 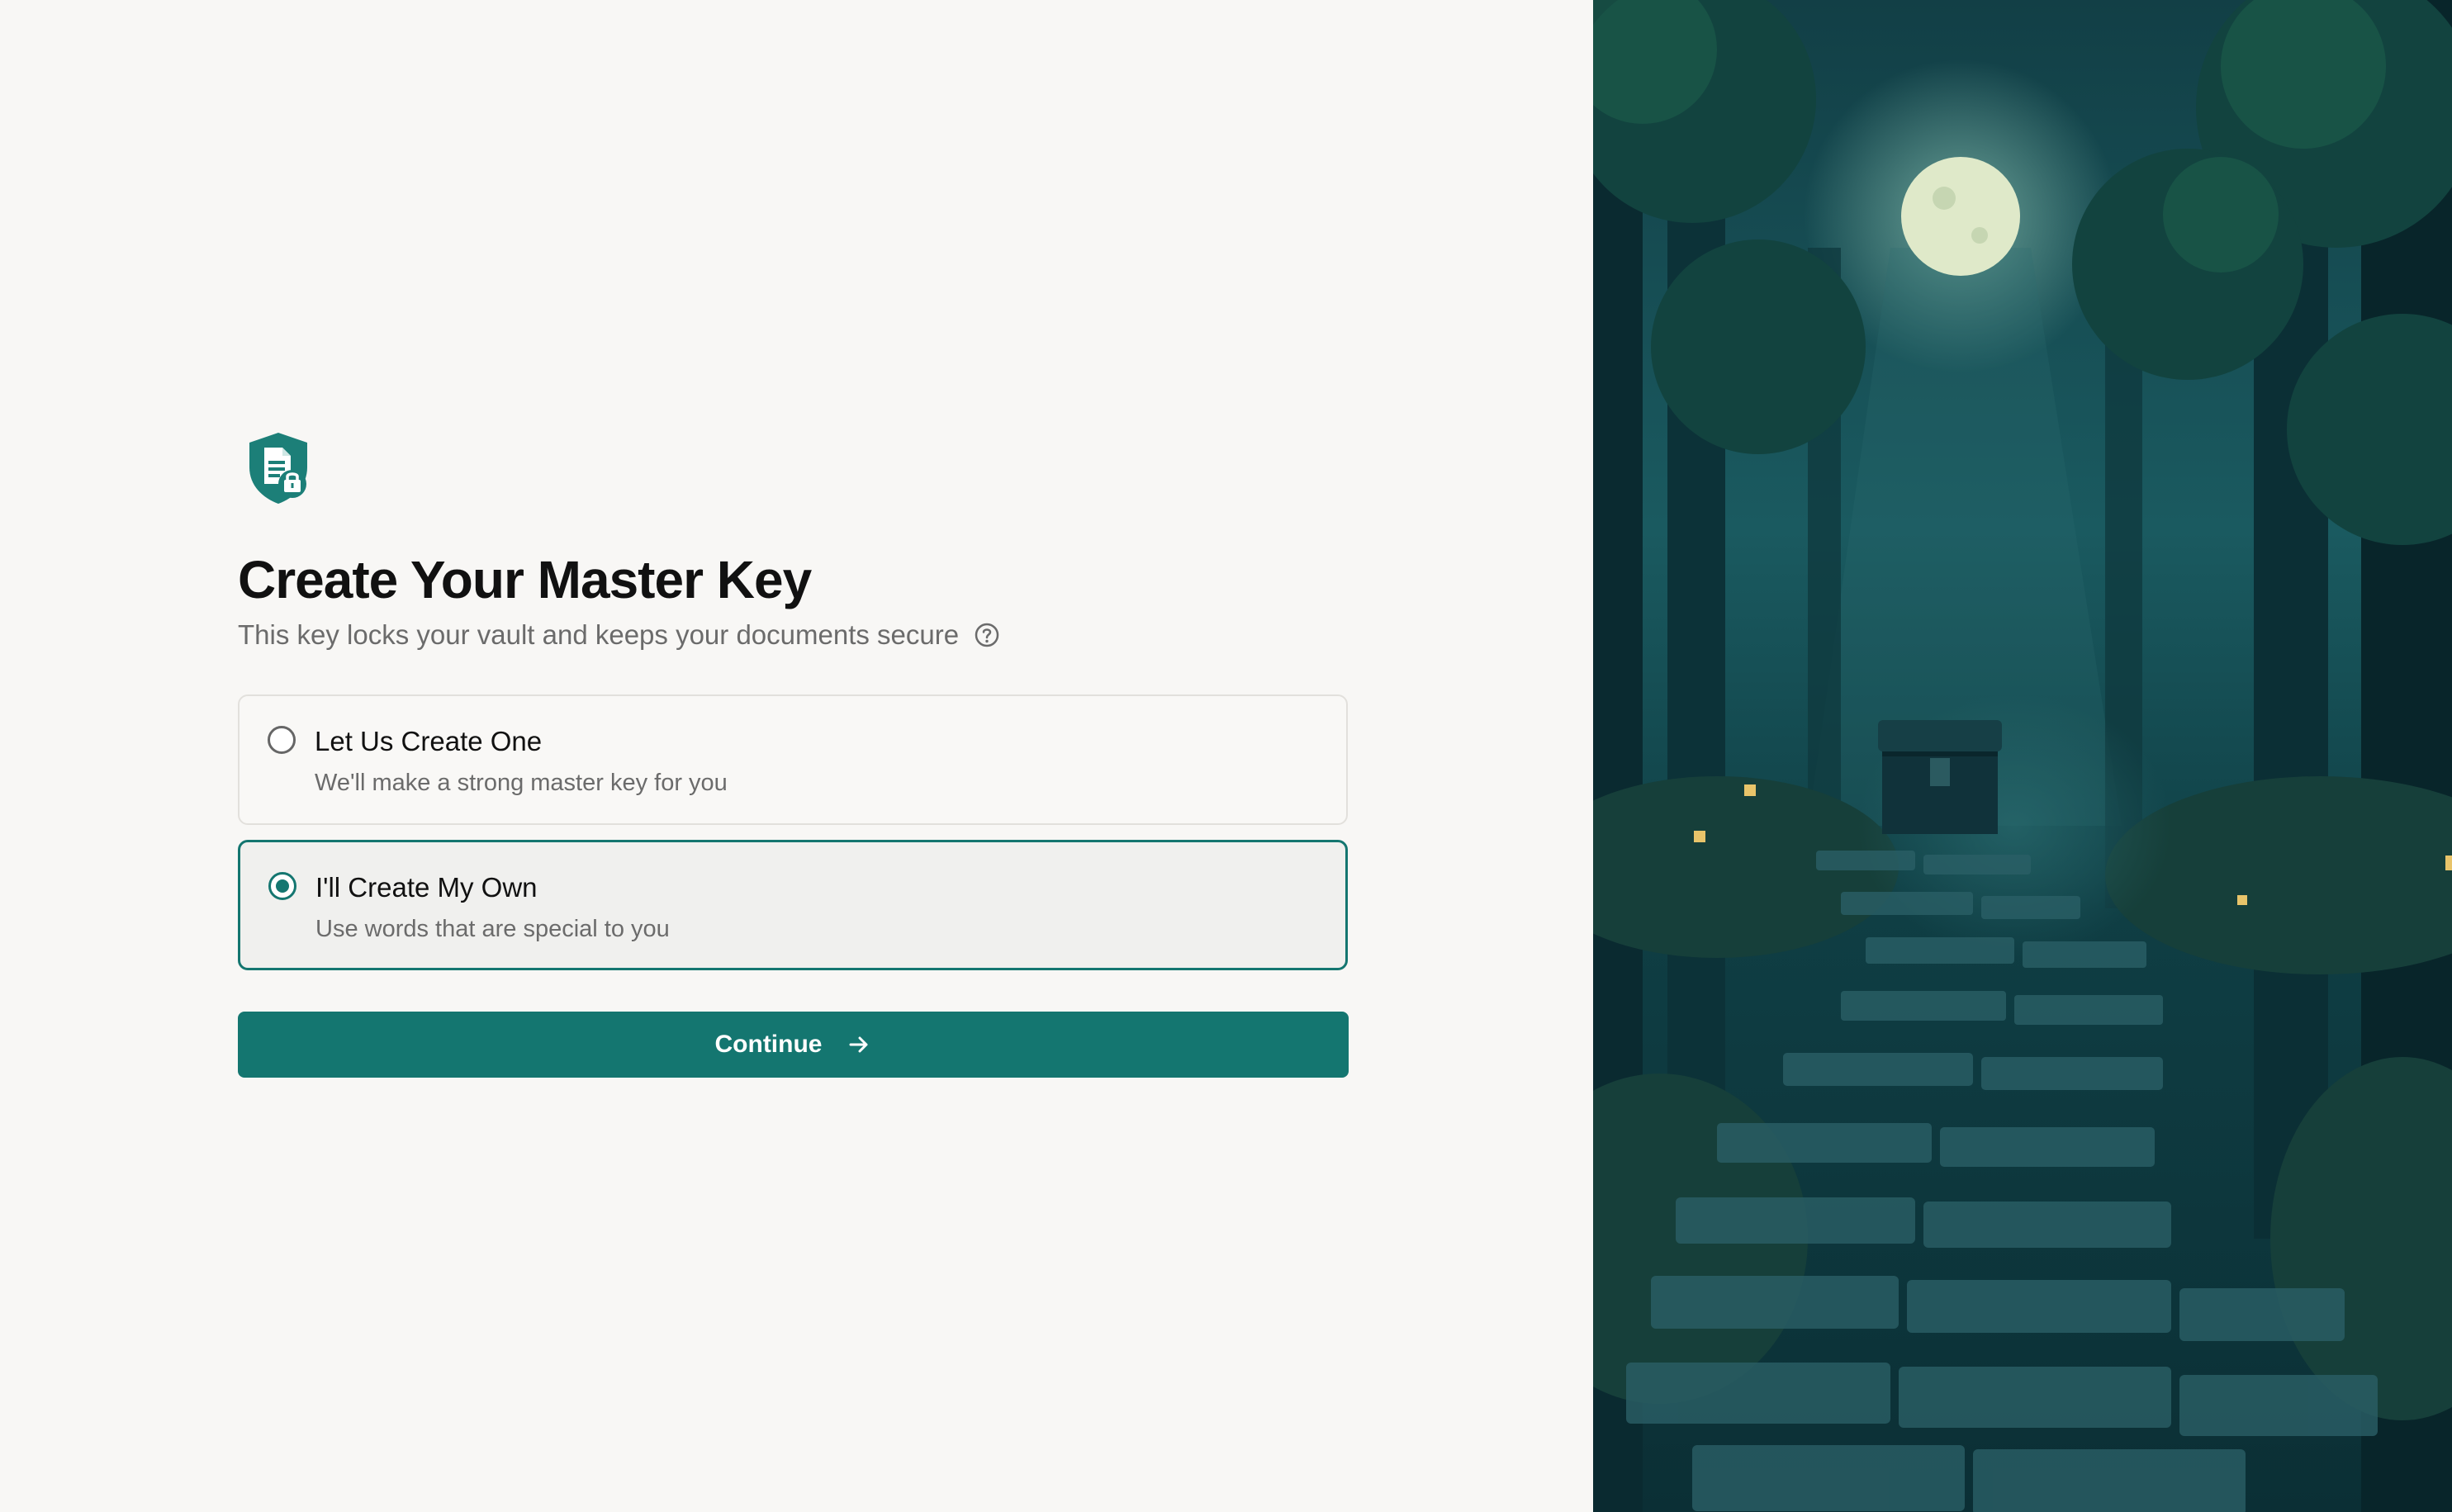 I want to click on option-description: Use words that are special to you, so click(x=492, y=929).